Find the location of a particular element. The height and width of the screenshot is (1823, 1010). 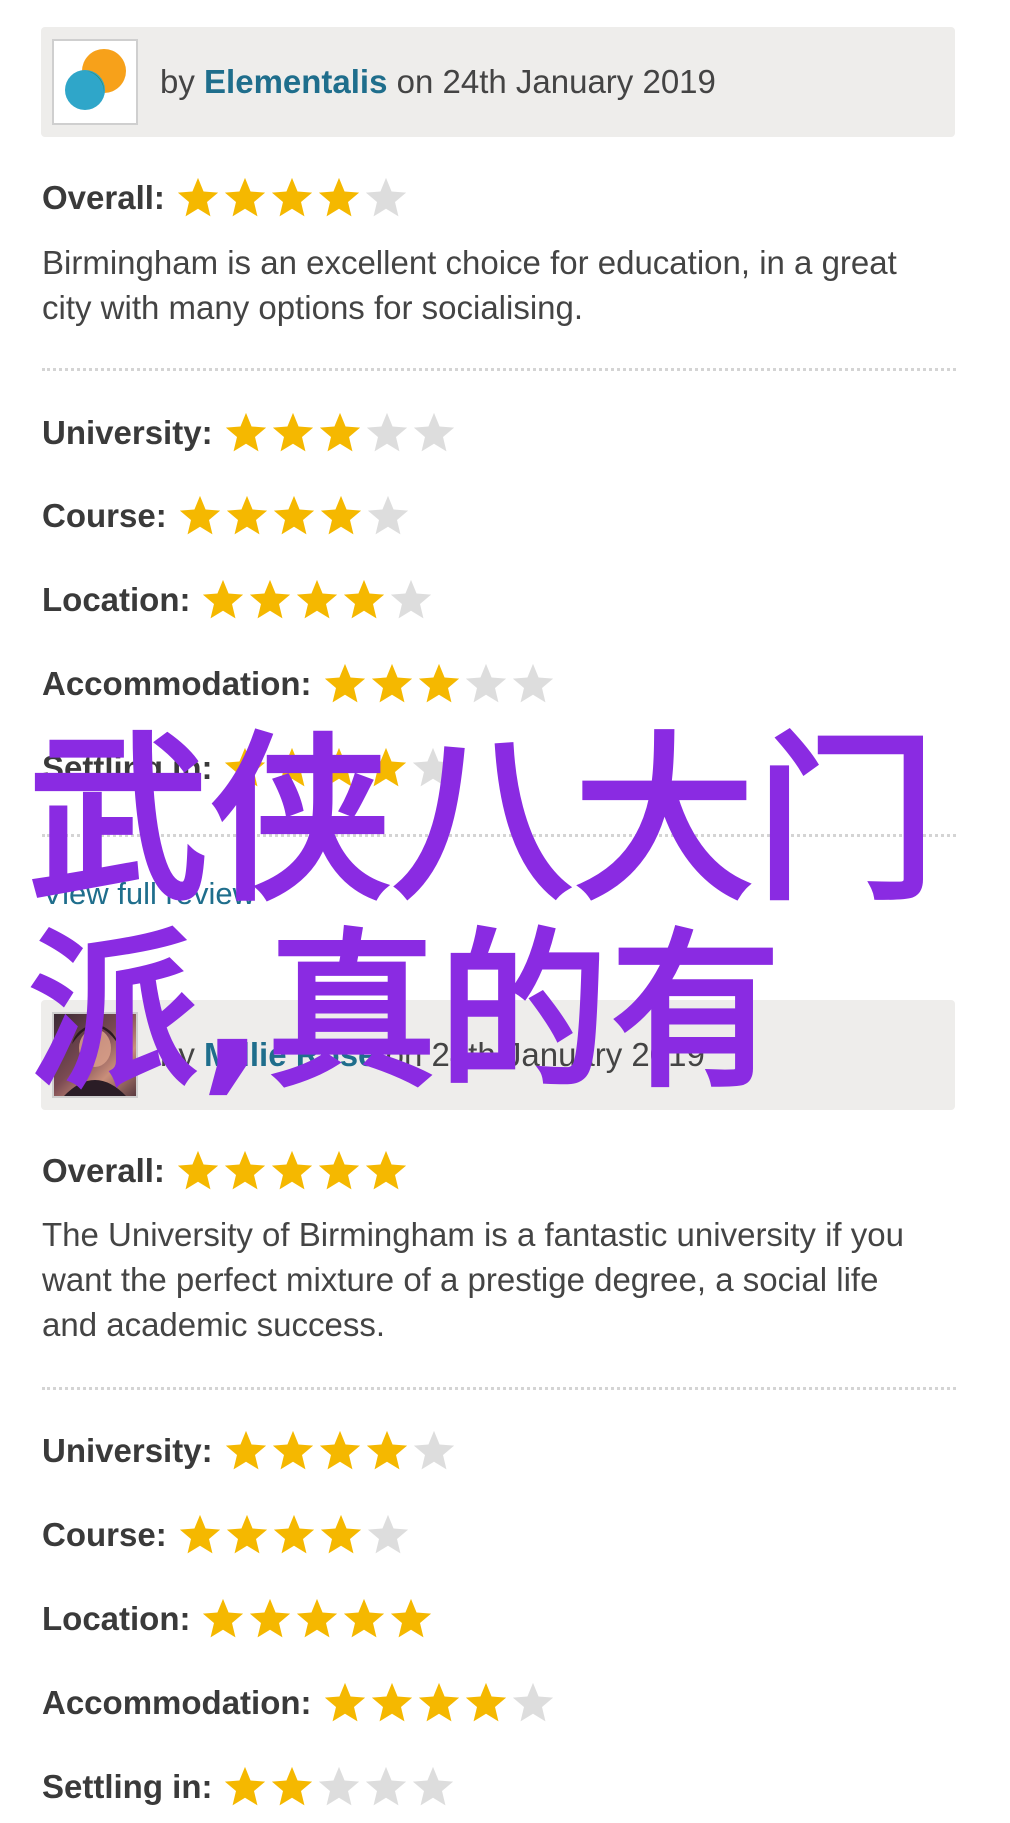

review-byline: by Elementalis on 24th January 2019 is located at coordinates (438, 82).